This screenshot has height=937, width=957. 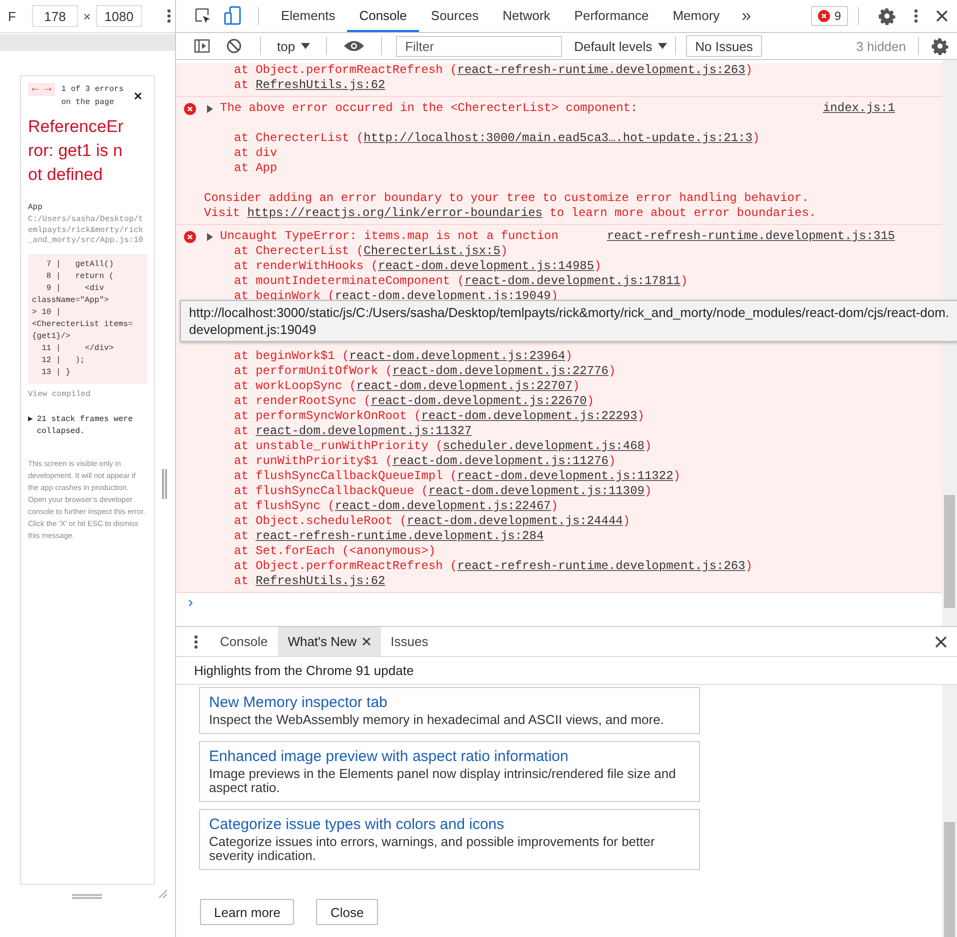 I want to click on source-link: CherecterList.jsx:5, so click(x=432, y=251).